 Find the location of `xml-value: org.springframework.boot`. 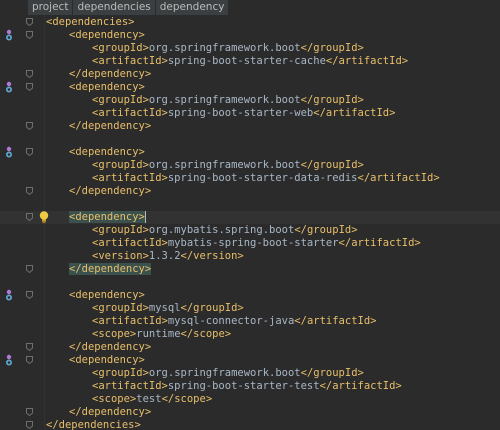

xml-value: org.springframework.boot is located at coordinates (224, 100).